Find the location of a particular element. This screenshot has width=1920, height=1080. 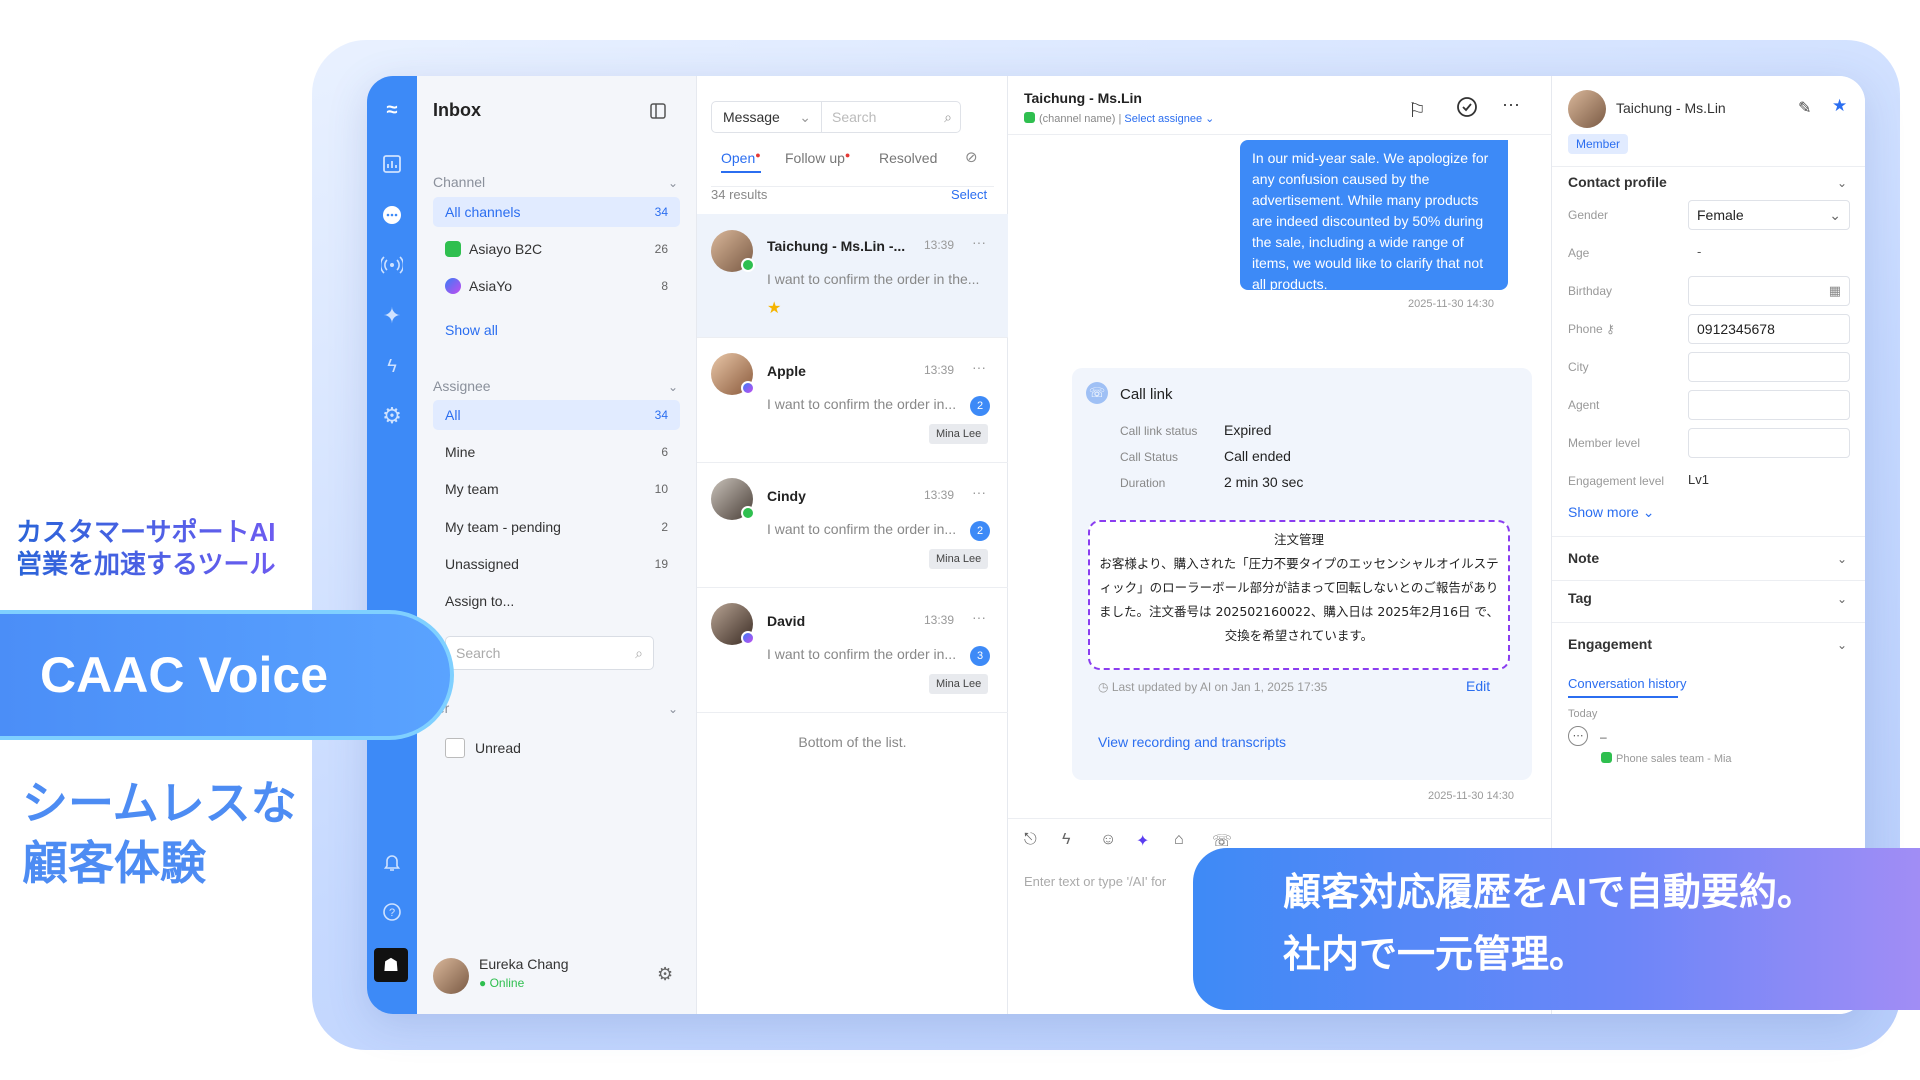

help-icon: ? is located at coordinates (392, 914).